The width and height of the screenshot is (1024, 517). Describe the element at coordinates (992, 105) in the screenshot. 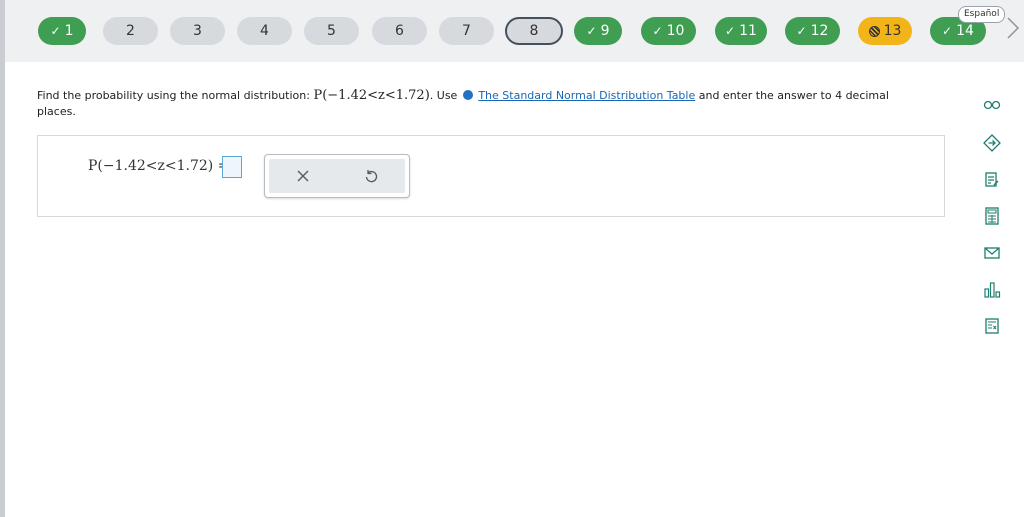

I see `glasses-icon` at that location.